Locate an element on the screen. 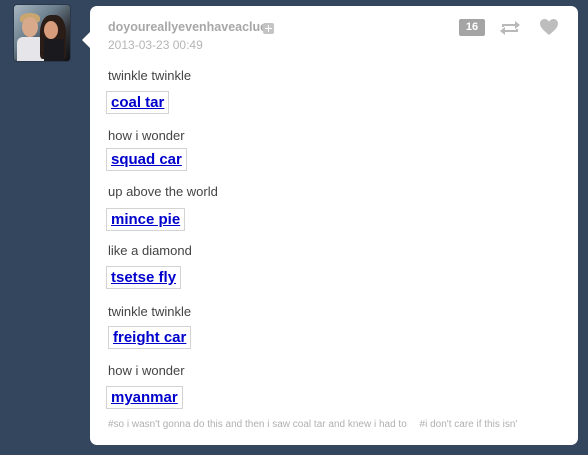 This screenshot has width=588, height=455. link-freight-car: freight car is located at coordinates (150, 337).